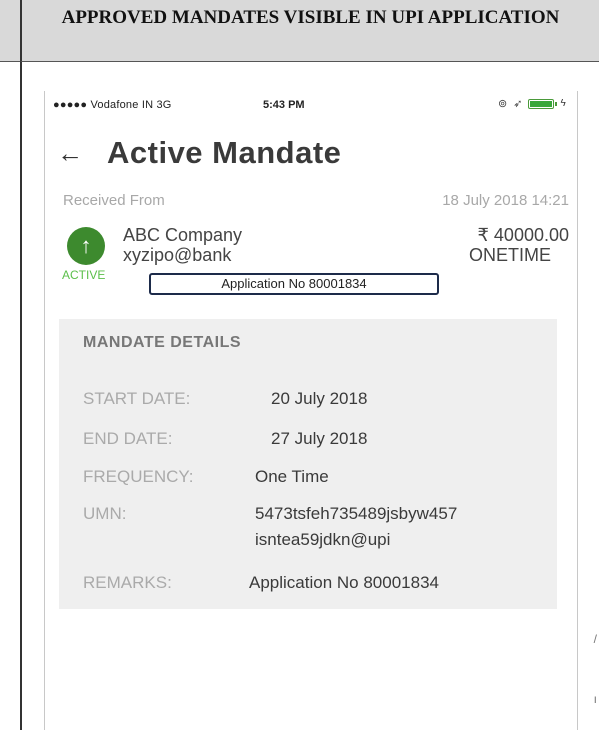 Image resolution: width=599 pixels, height=730 pixels. What do you see at coordinates (224, 152) in the screenshot?
I see `page-title: Active Mandate` at bounding box center [224, 152].